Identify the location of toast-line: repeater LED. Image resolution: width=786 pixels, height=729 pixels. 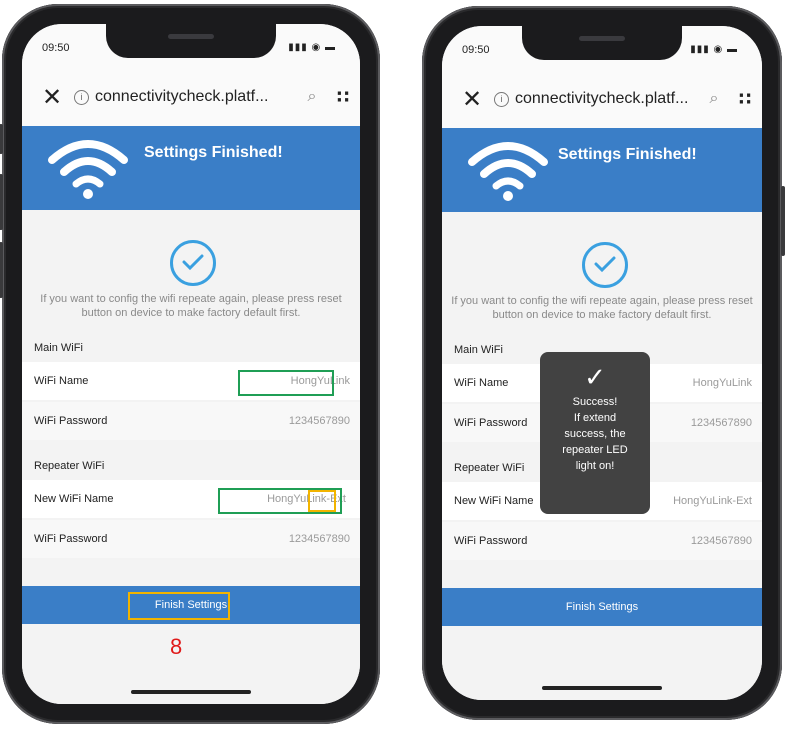
(595, 450).